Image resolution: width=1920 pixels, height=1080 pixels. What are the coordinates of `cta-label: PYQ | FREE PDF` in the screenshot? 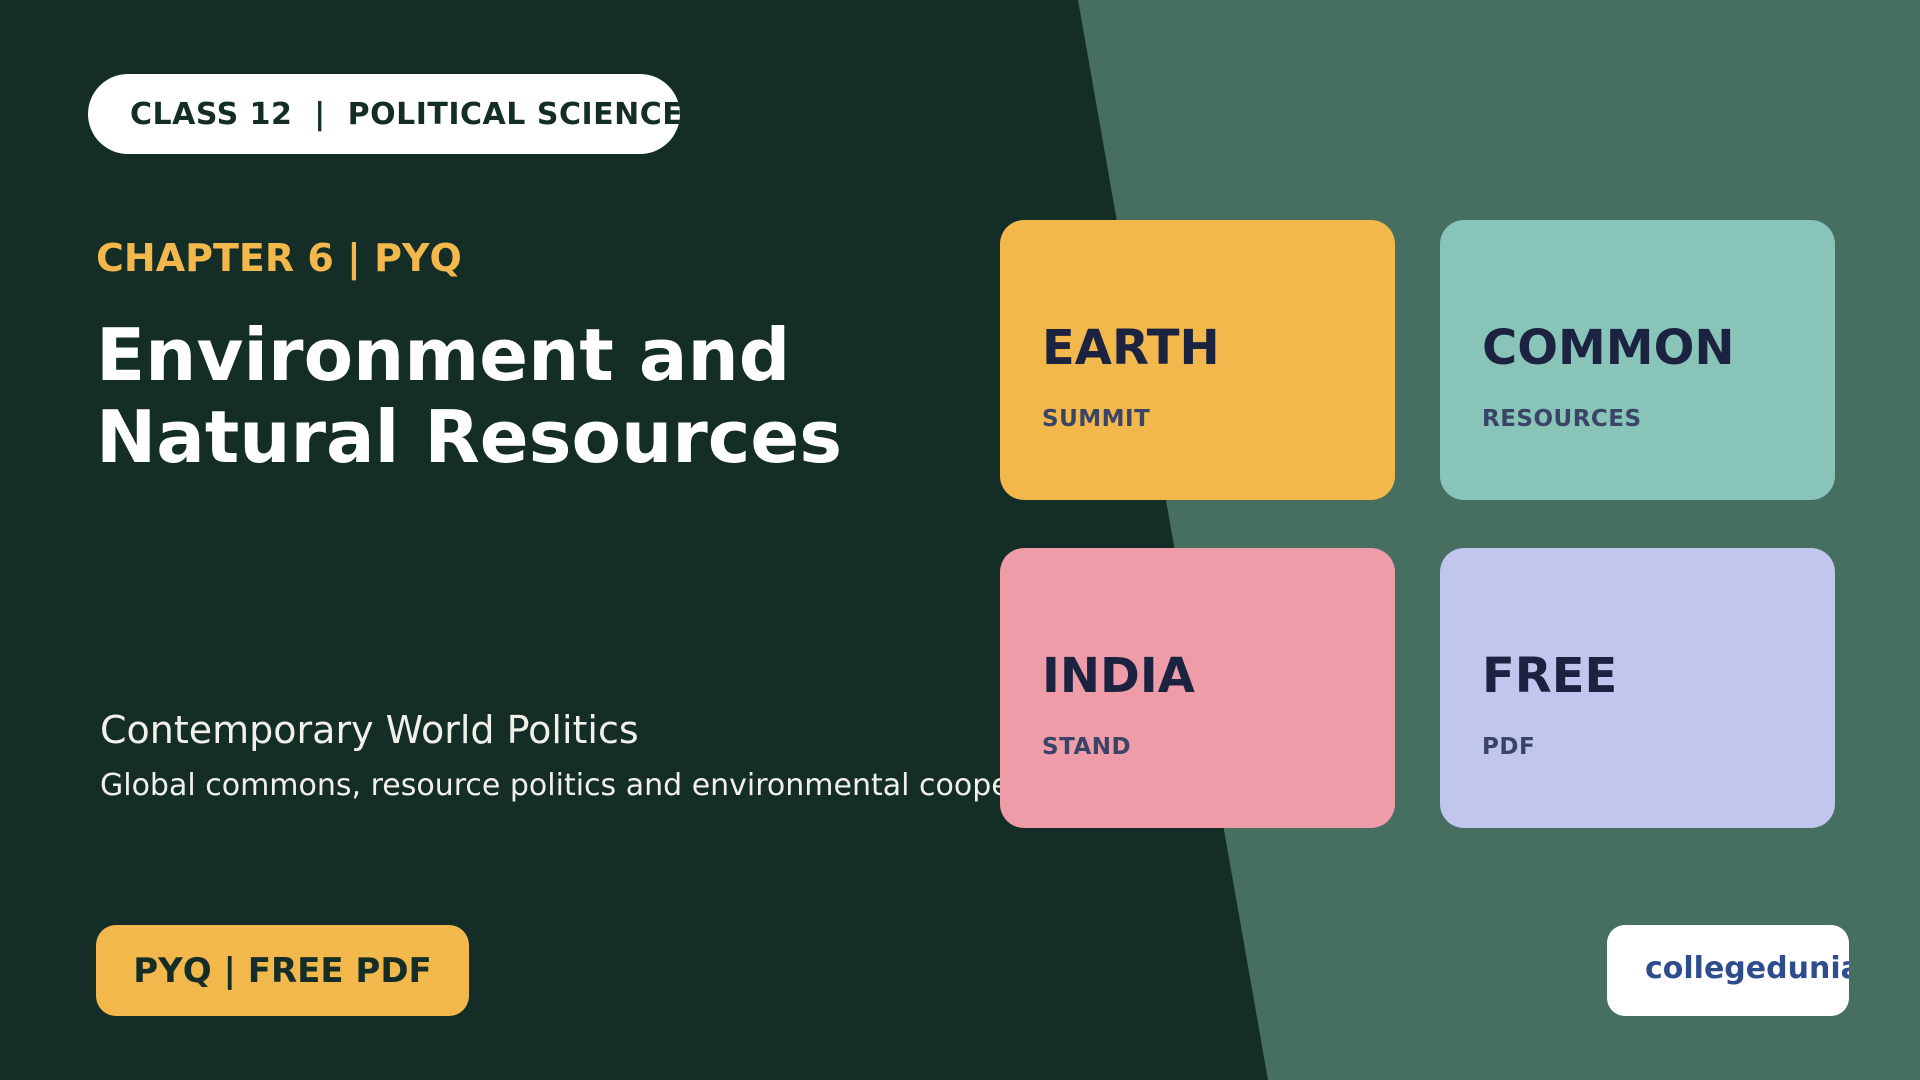 It's located at (282, 970).